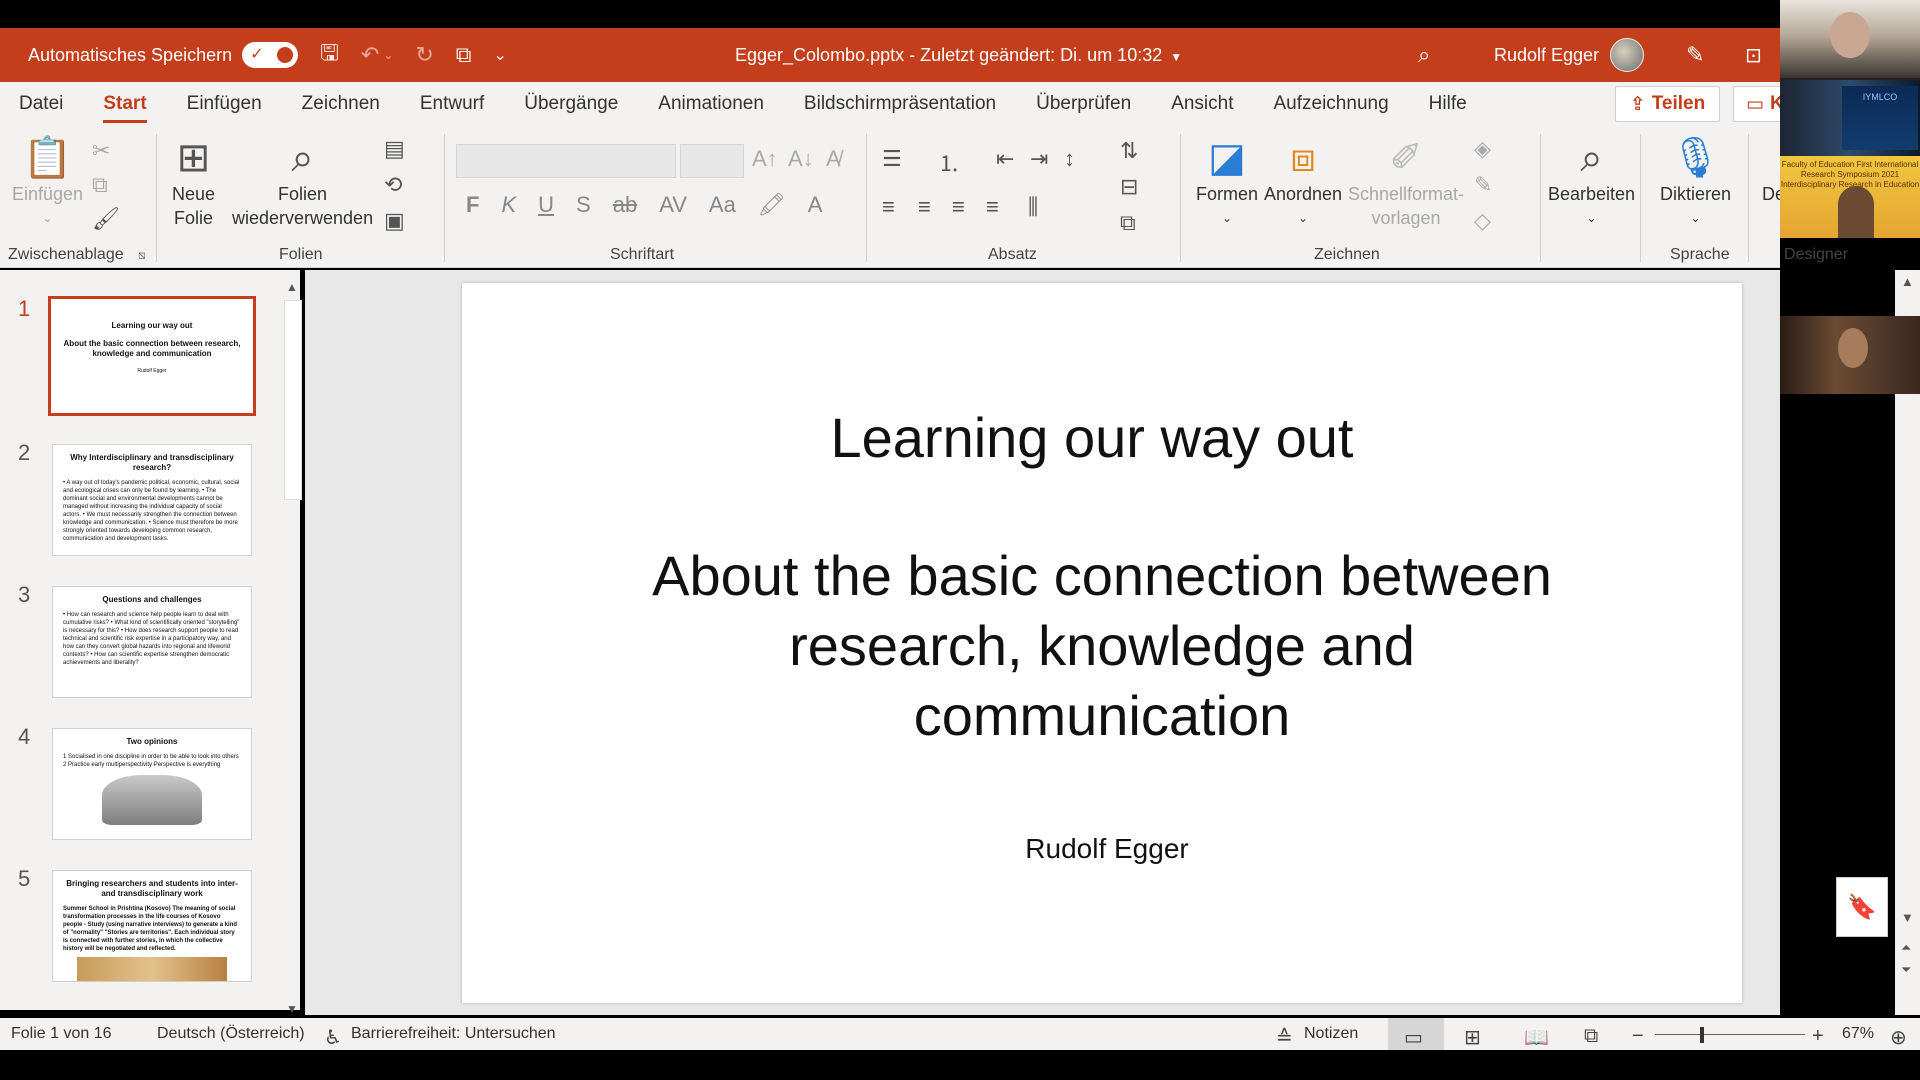 This screenshot has height=1080, width=1920. Describe the element at coordinates (302, 182) in the screenshot. I see `reuse-slides-button: ⌕ Folien wiederverwenden` at that location.